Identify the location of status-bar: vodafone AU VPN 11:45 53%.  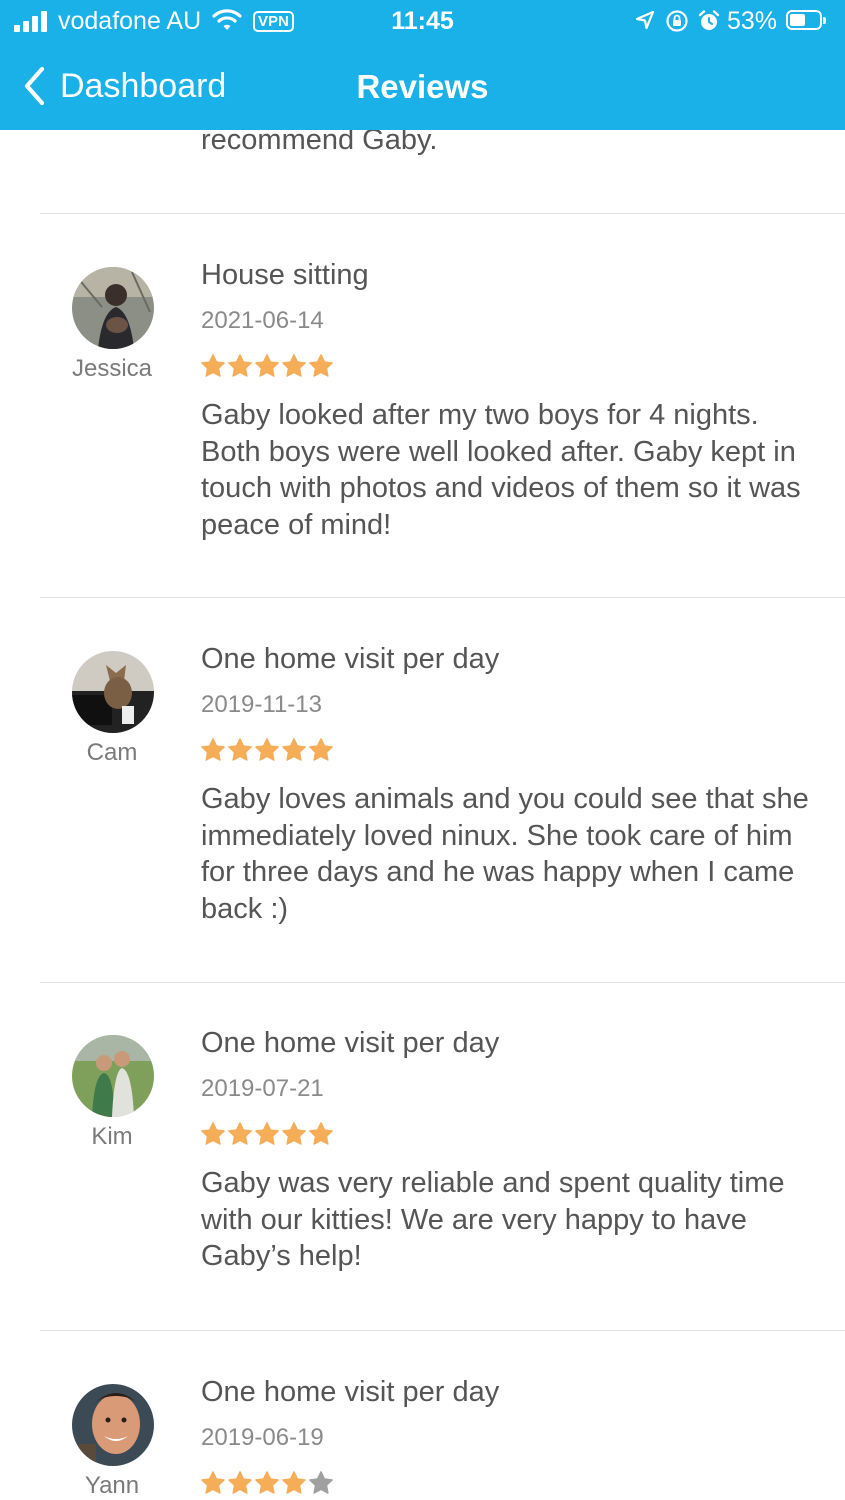
(422, 22).